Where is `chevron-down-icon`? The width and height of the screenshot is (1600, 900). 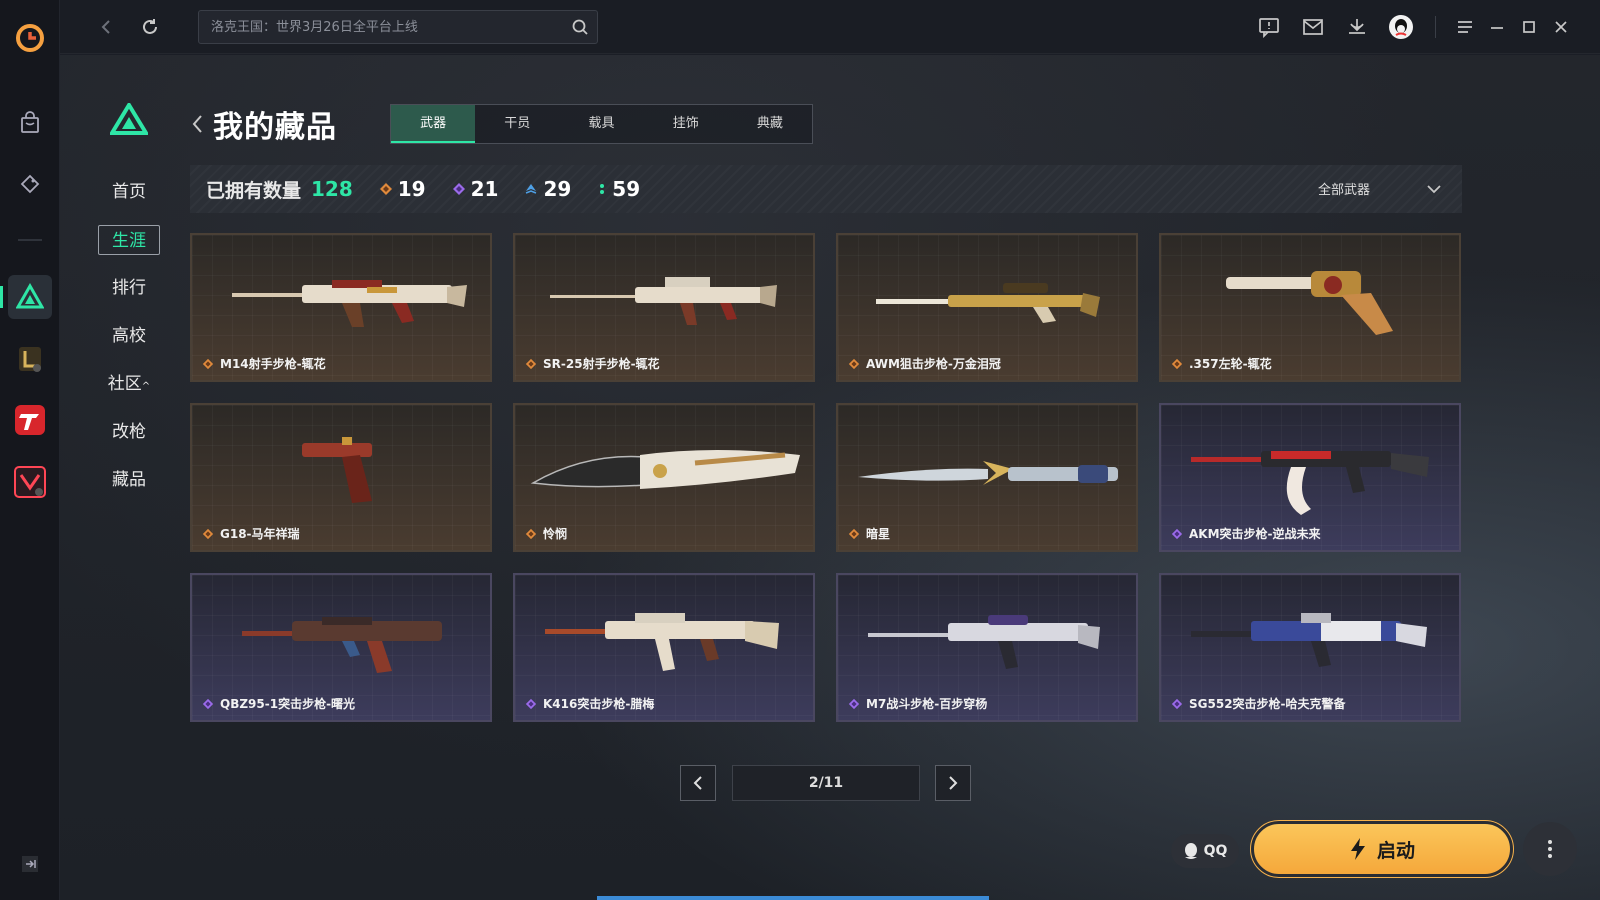 chevron-down-icon is located at coordinates (1434, 188).